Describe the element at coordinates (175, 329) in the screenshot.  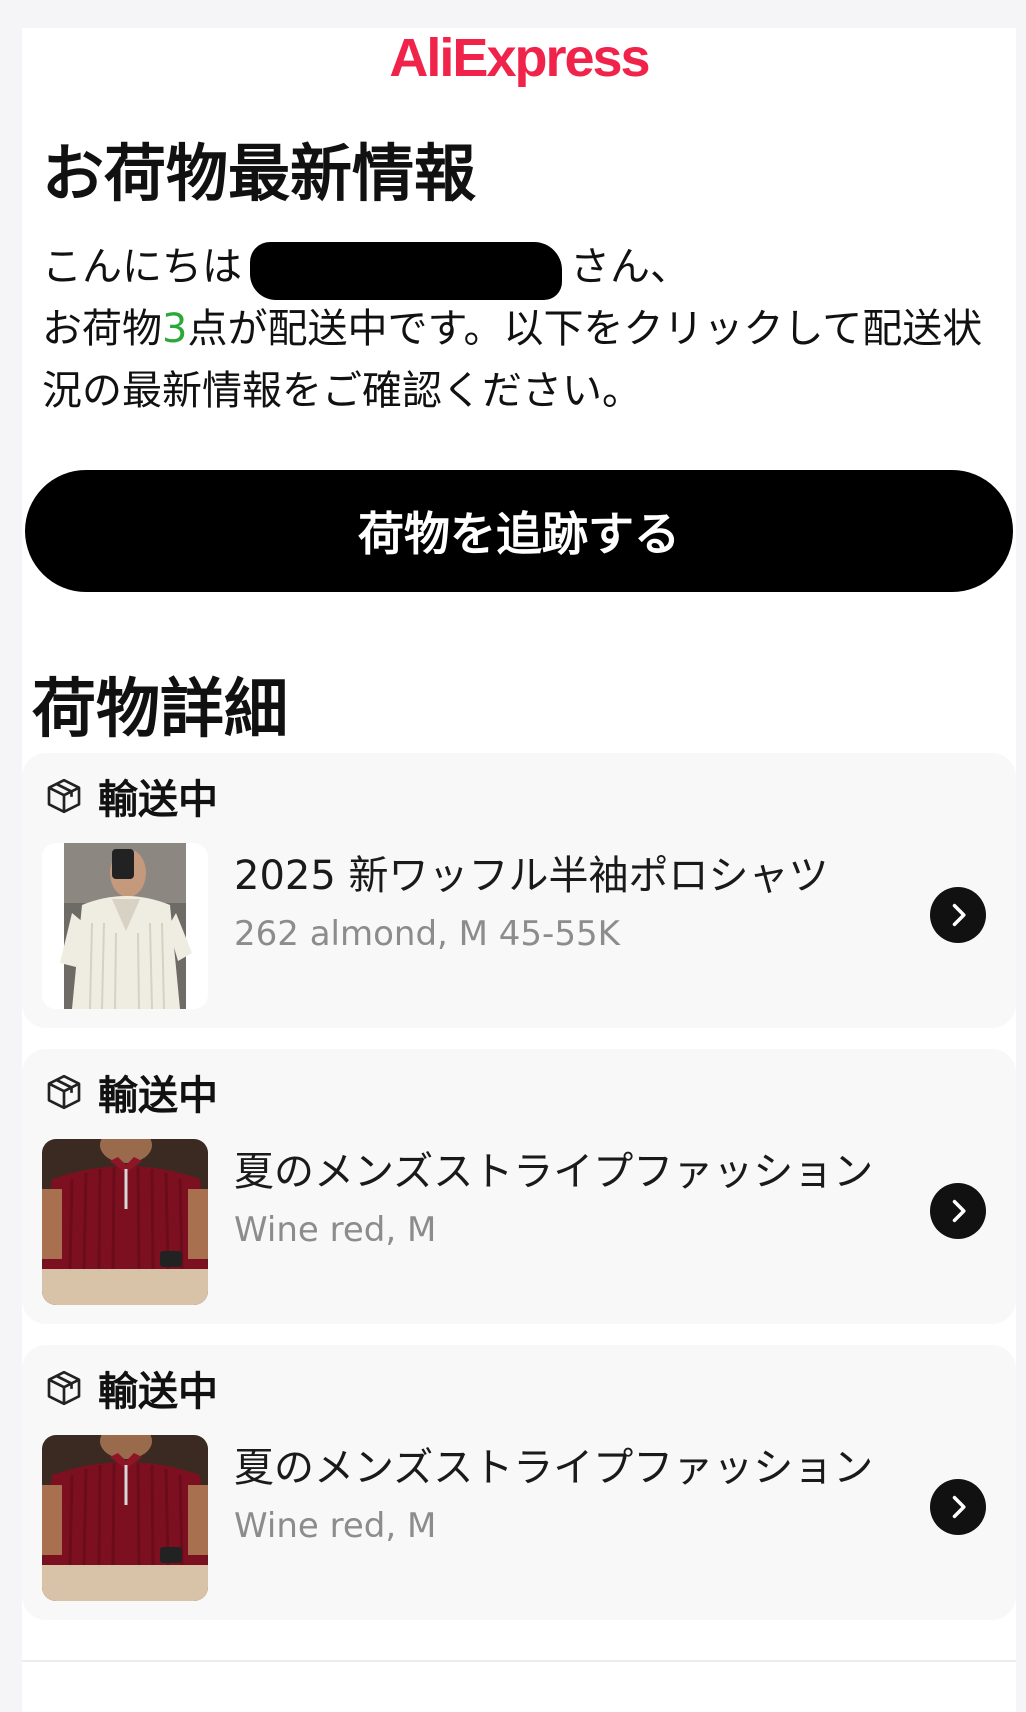
I see `package-count: 3` at that location.